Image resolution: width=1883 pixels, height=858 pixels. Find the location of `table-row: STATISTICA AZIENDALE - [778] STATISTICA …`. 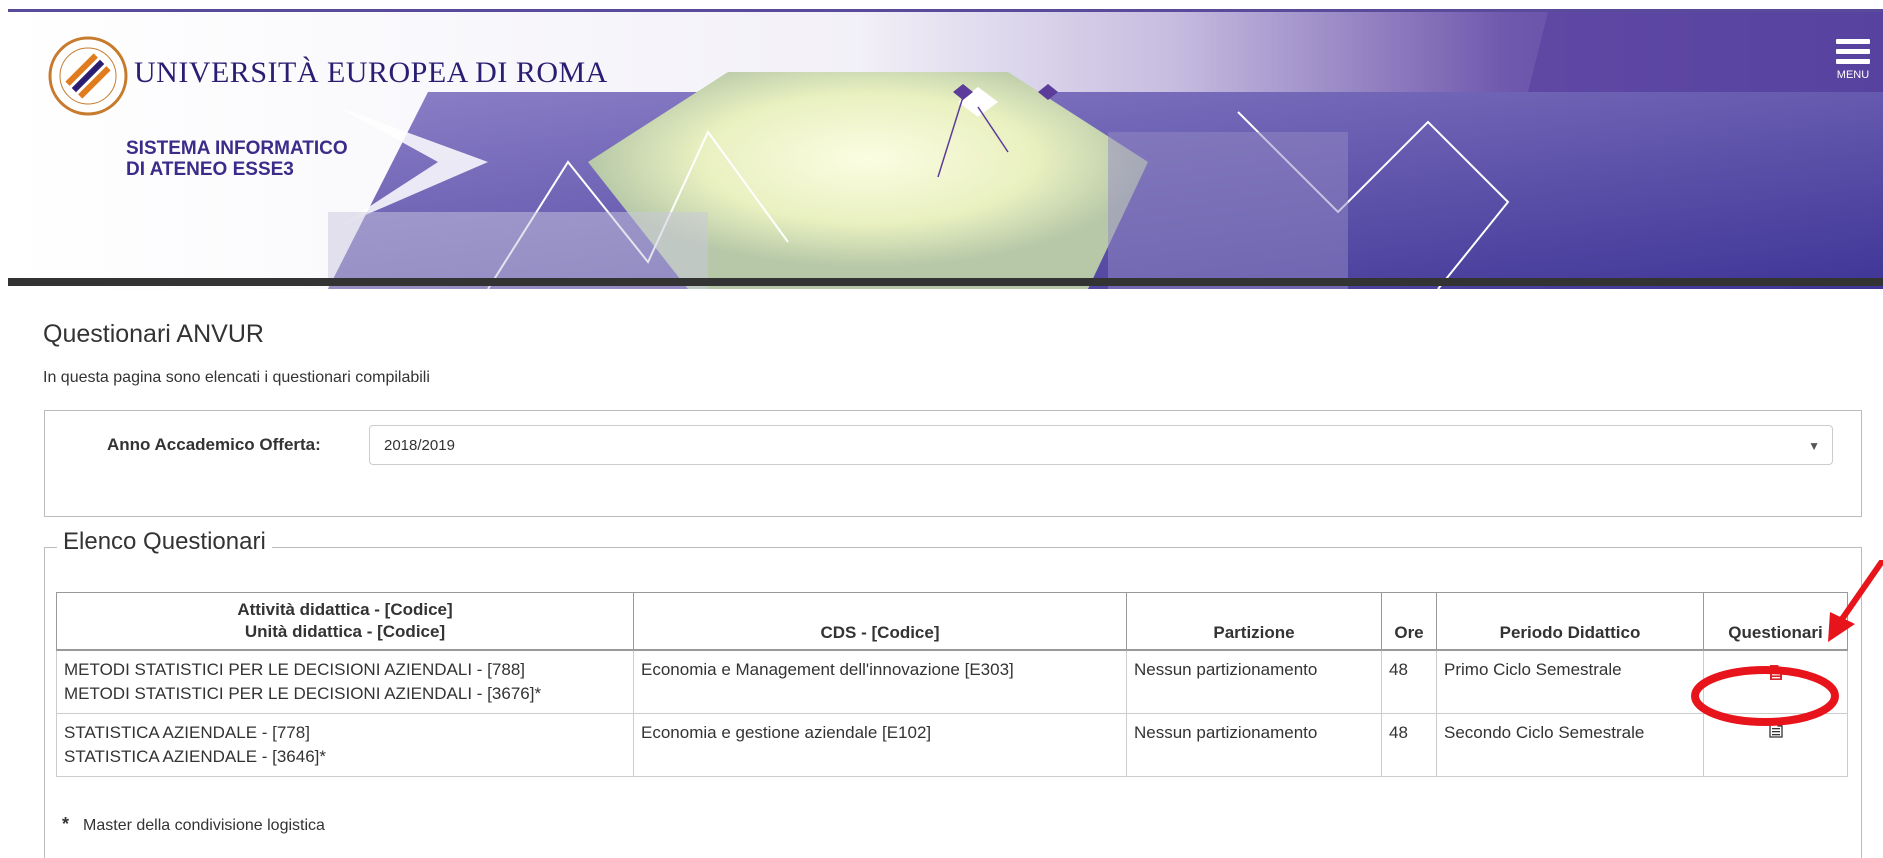

table-row: STATISTICA AZIENDALE - [778] STATISTICA … is located at coordinates (952, 745).